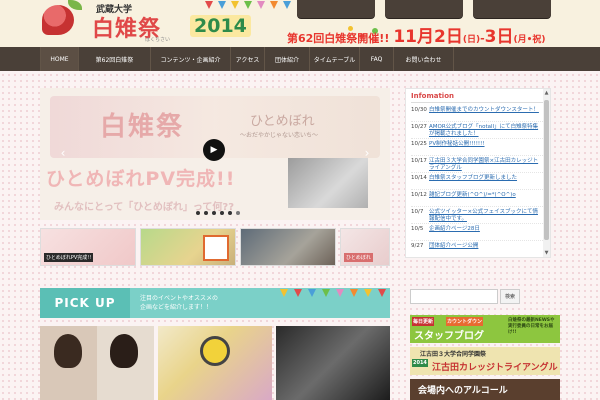 The height and width of the screenshot is (400, 600). I want to click on play-button: ▶, so click(214, 150).